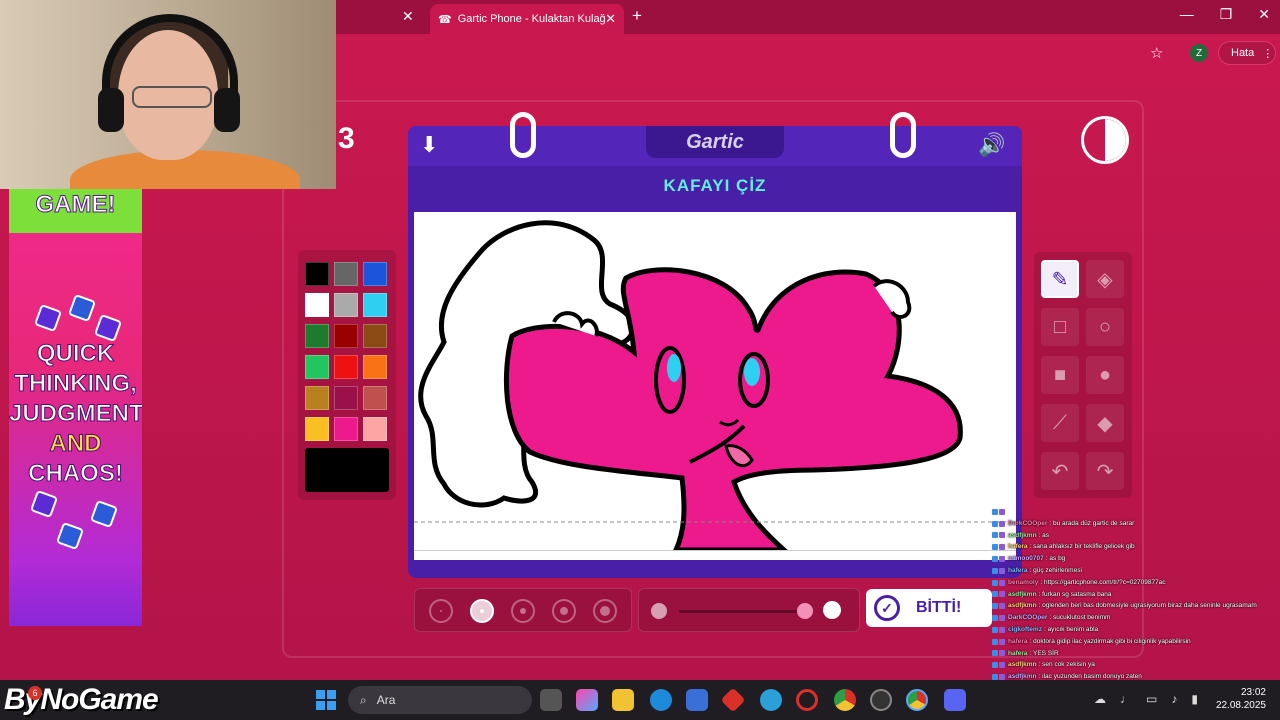 Image resolution: width=1280 pixels, height=720 pixels. I want to click on rect-fill-tool: ■, so click(1060, 375).